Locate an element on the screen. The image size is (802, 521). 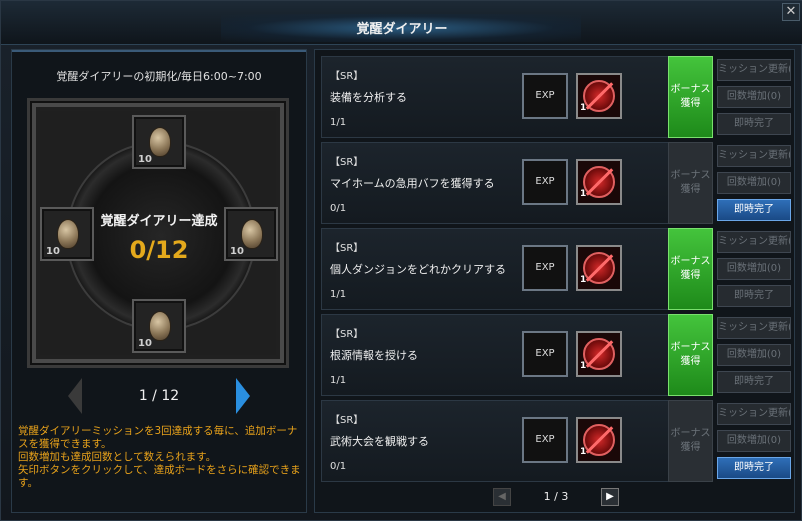
mission-row: 【SR】 装備を分析する 1/1 EXP 1 is located at coordinates (517, 97).